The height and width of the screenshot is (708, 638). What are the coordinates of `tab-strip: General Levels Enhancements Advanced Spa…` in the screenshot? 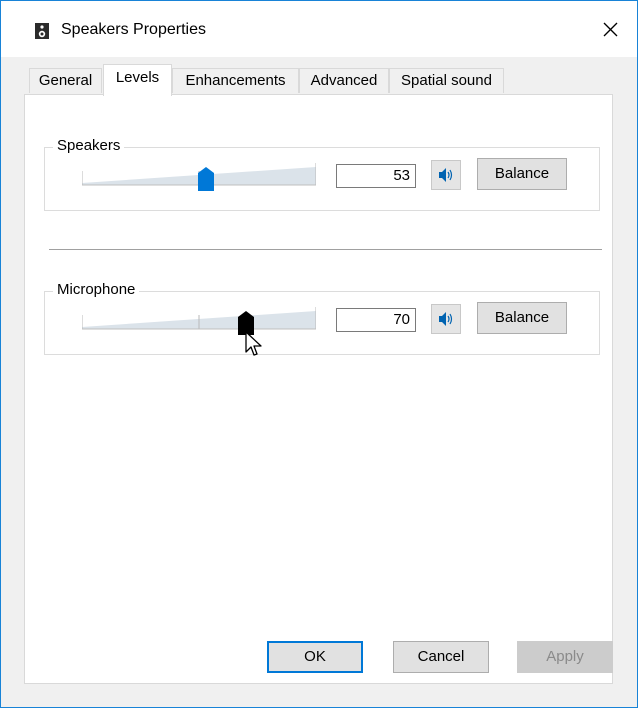 It's located at (319, 76).